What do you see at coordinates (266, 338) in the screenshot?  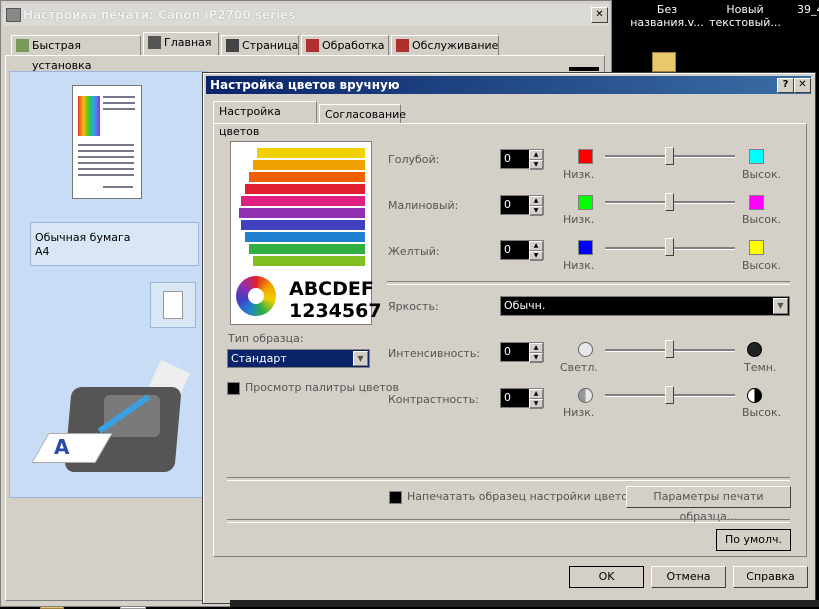 I see `sample-type-label: Тип образца:` at bounding box center [266, 338].